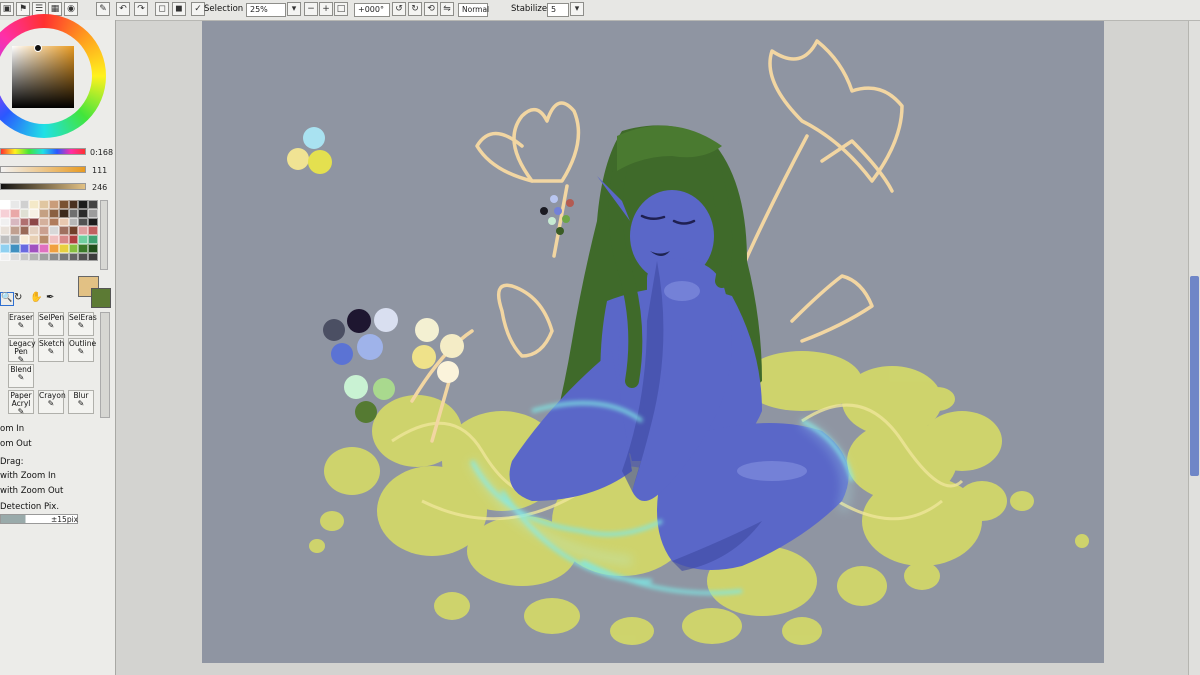 This screenshot has width=1200, height=675. I want to click on flip-horizontal-button: ⇋, so click(447, 9).